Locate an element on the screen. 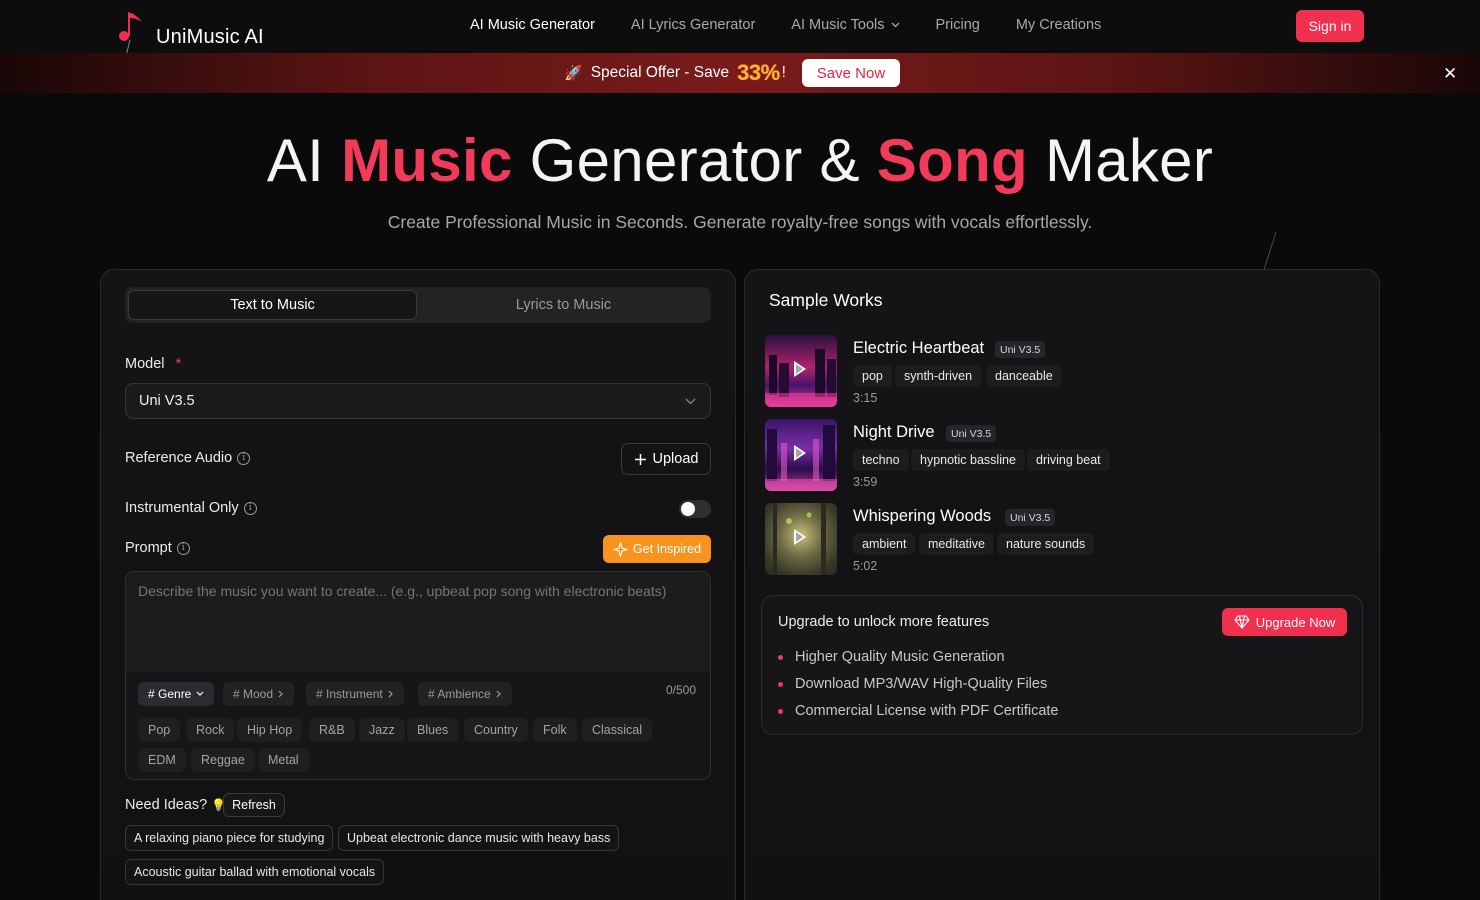 The width and height of the screenshot is (1480, 900). category-instrument-label: # Instrument is located at coordinates (349, 694).